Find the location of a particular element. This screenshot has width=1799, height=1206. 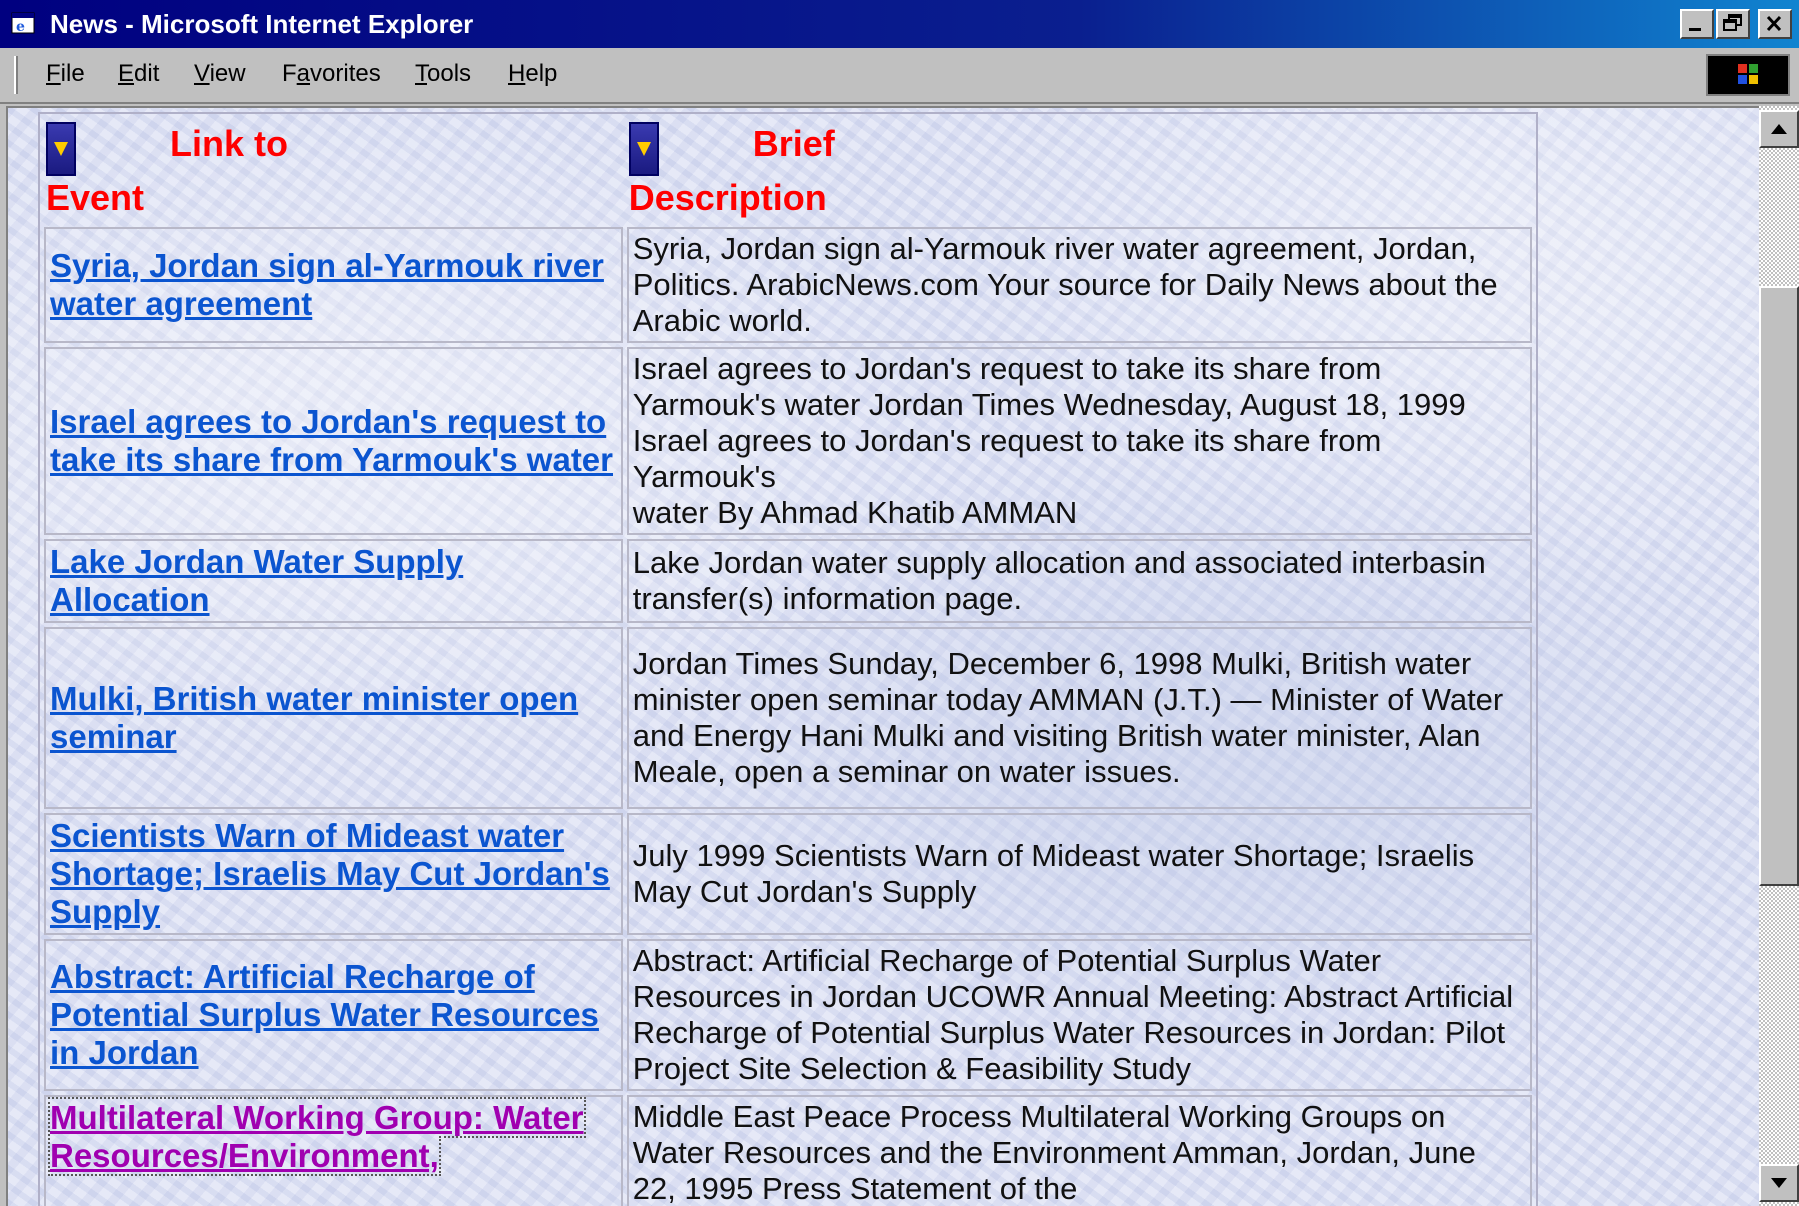

window-title: News - Microsoft Internet Explorer is located at coordinates (262, 24).